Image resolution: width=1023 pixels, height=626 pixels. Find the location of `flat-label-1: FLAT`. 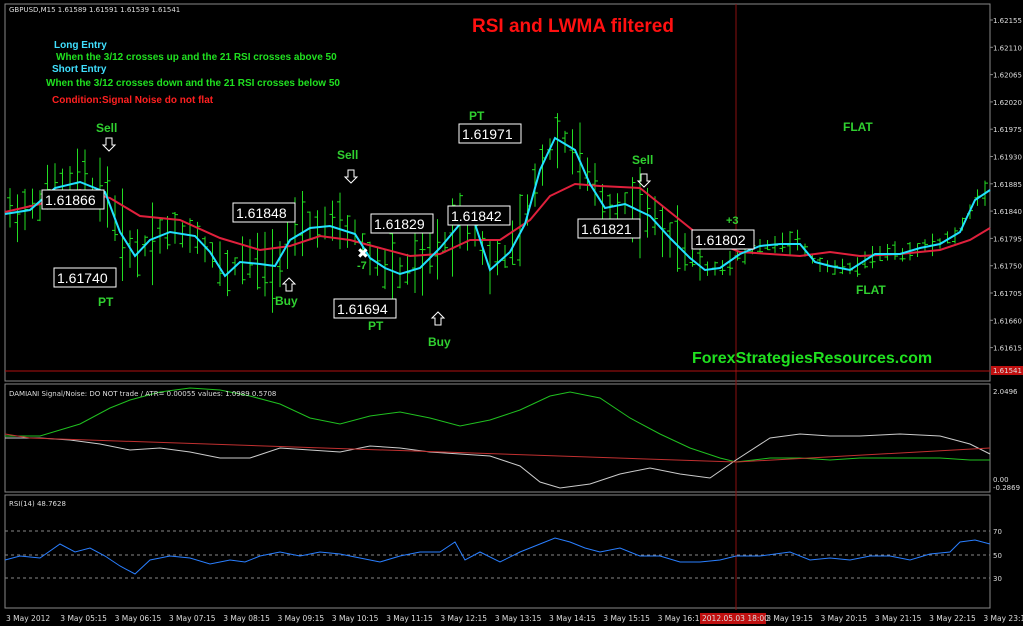

flat-label-1: FLAT is located at coordinates (858, 127).